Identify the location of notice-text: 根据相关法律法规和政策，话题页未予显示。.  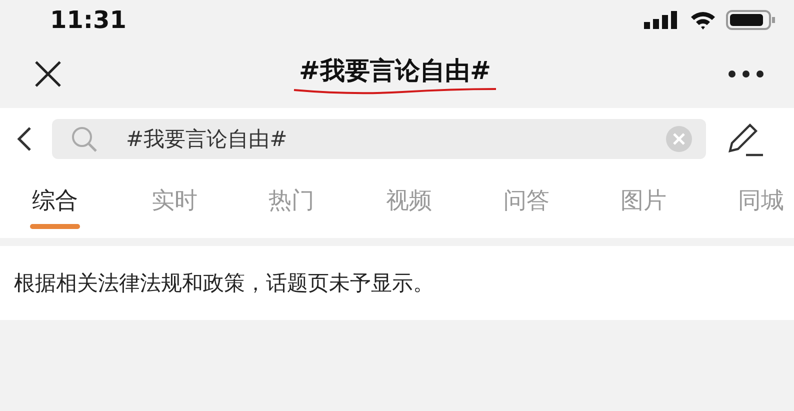
(224, 283).